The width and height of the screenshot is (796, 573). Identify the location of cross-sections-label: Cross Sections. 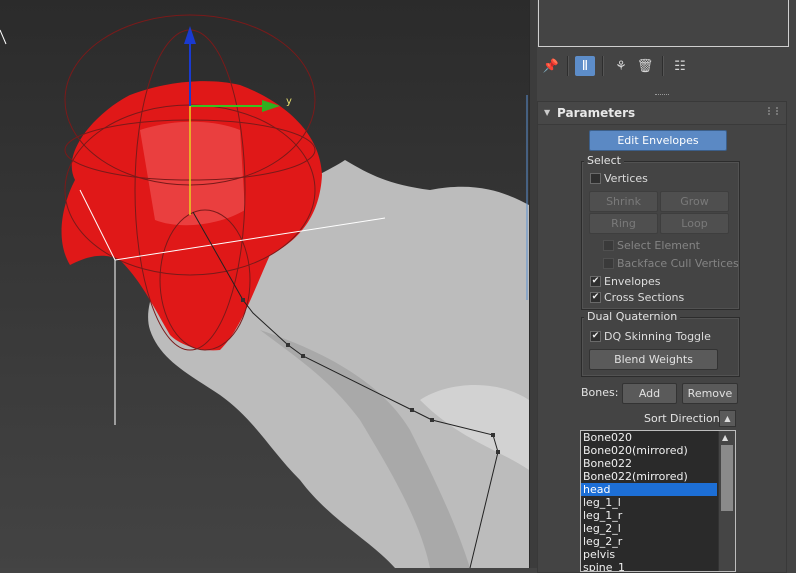
(644, 297).